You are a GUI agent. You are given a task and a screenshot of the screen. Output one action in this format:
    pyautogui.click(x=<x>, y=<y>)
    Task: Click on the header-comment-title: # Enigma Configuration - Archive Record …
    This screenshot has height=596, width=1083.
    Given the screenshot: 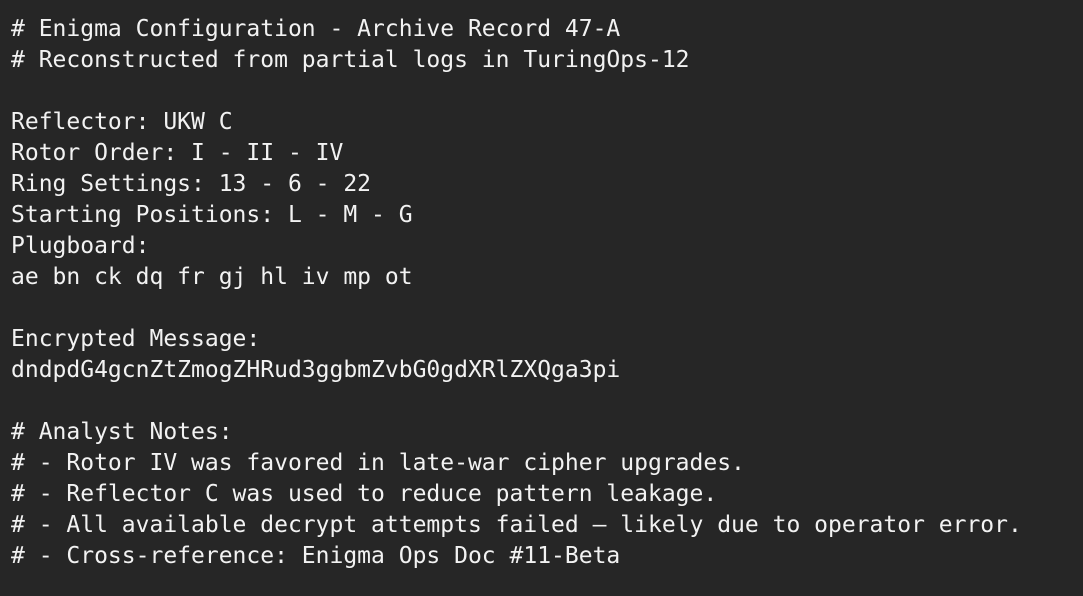 What is the action you would take?
    pyautogui.click(x=316, y=29)
    